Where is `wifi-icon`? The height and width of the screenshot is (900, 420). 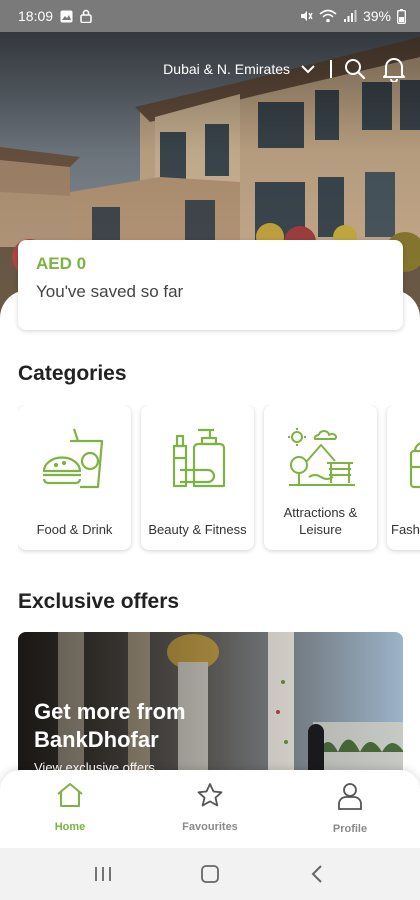
wifi-icon is located at coordinates (328, 16).